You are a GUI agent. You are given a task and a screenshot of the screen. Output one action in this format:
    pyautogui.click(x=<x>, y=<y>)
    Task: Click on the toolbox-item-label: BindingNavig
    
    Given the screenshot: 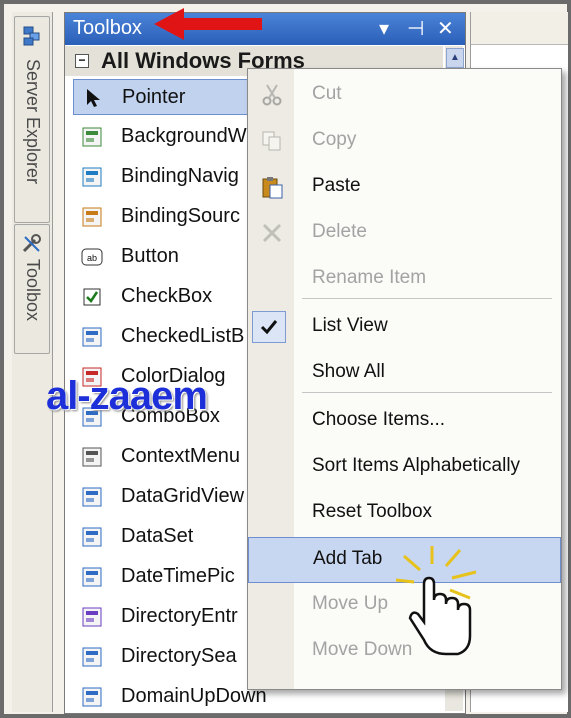 What is the action you would take?
    pyautogui.click(x=180, y=176)
    